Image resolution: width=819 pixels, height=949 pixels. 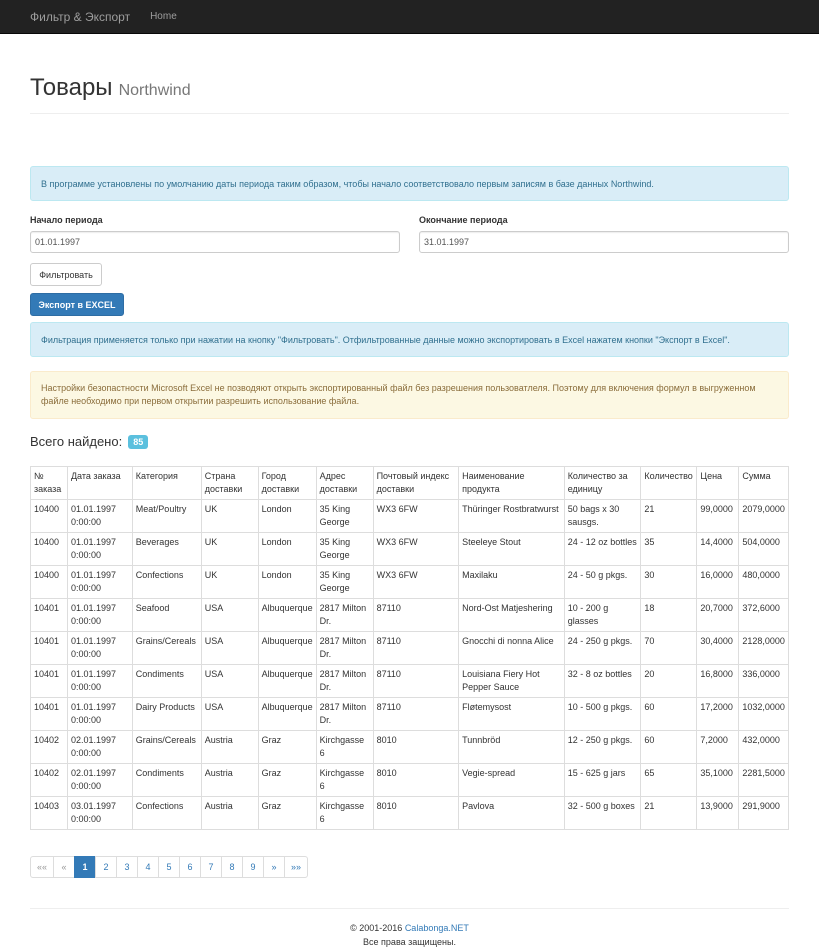 I want to click on table-cell: Austria, so click(x=229, y=813).